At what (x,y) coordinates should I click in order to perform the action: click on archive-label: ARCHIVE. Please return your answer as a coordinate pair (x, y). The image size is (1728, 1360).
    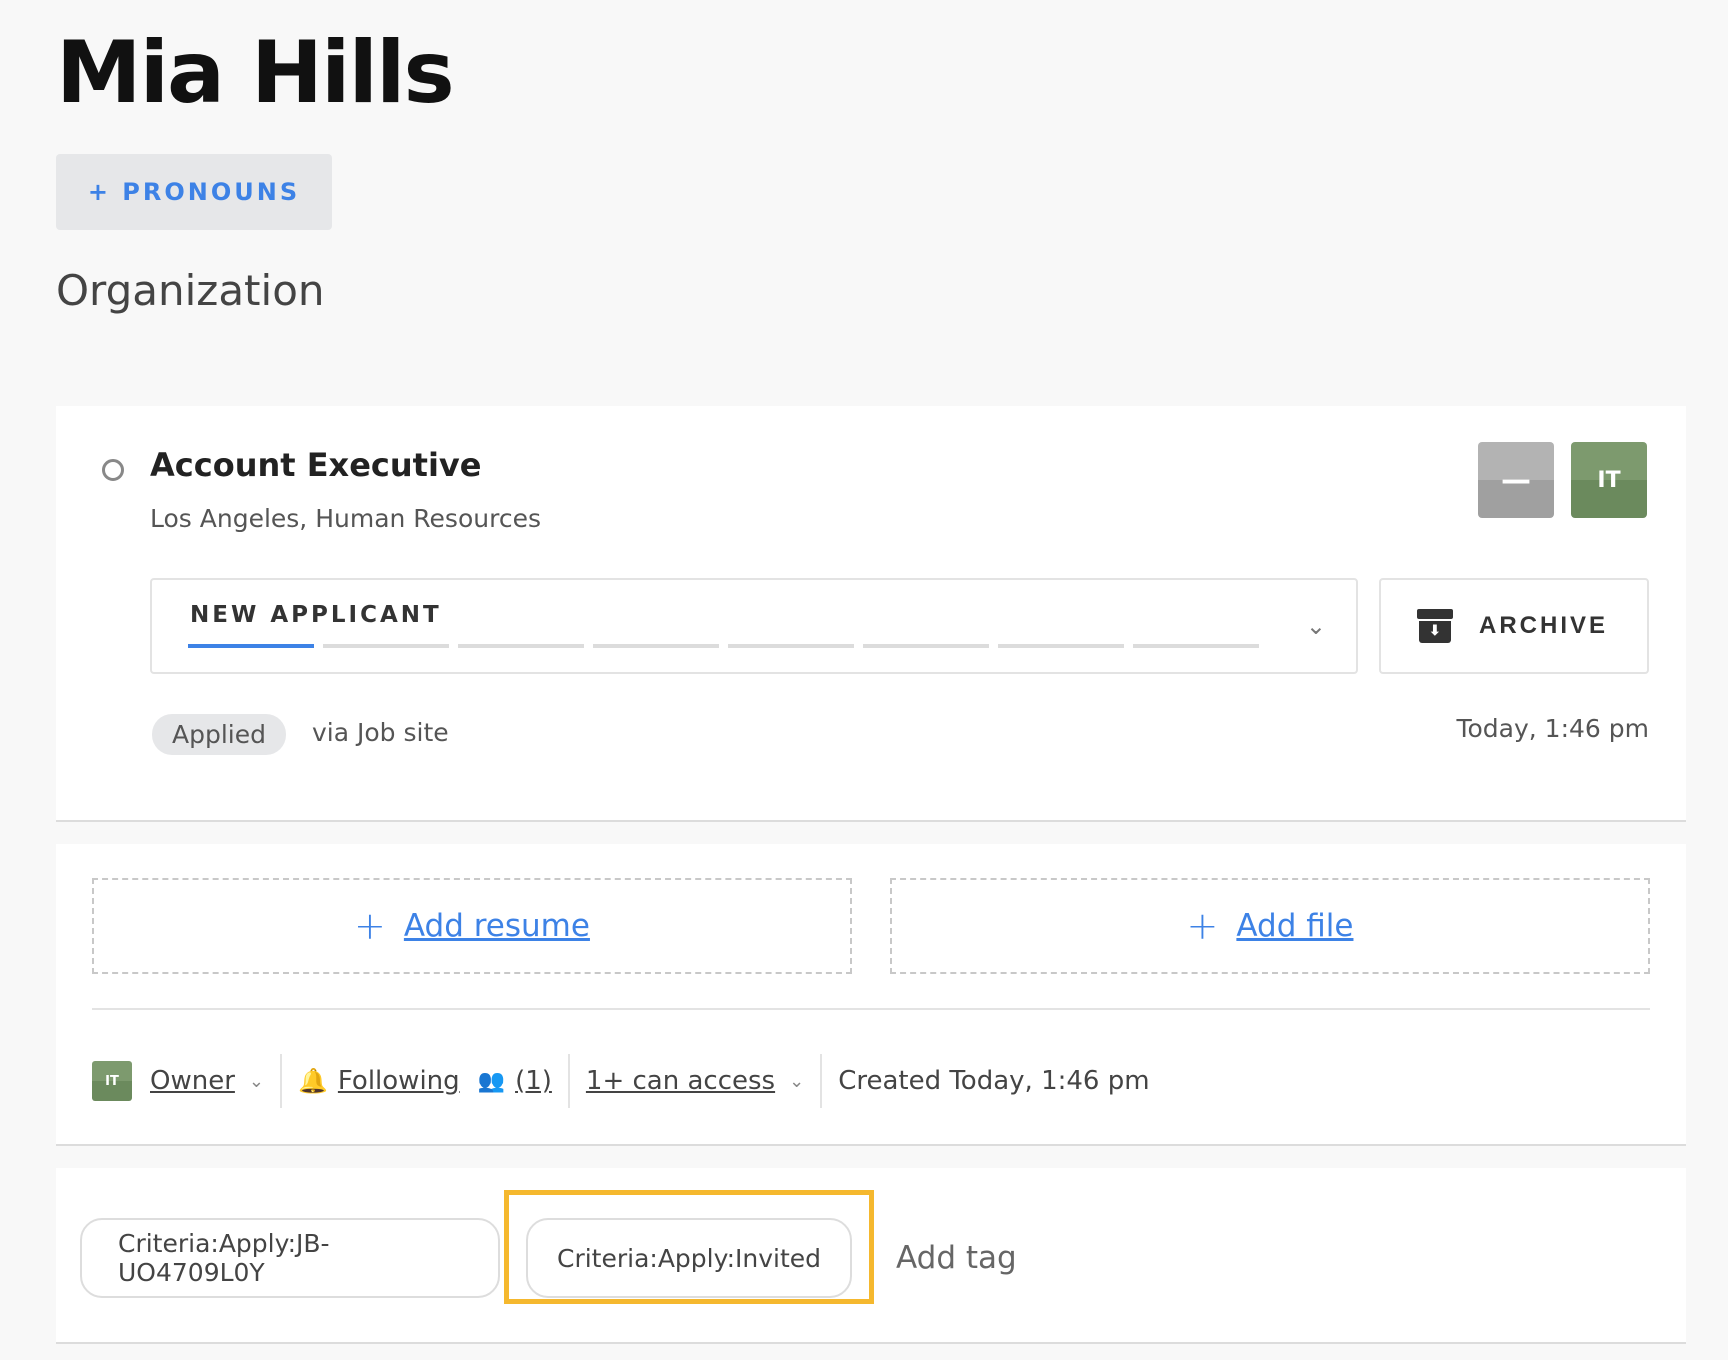
    Looking at the image, I should click on (1544, 625).